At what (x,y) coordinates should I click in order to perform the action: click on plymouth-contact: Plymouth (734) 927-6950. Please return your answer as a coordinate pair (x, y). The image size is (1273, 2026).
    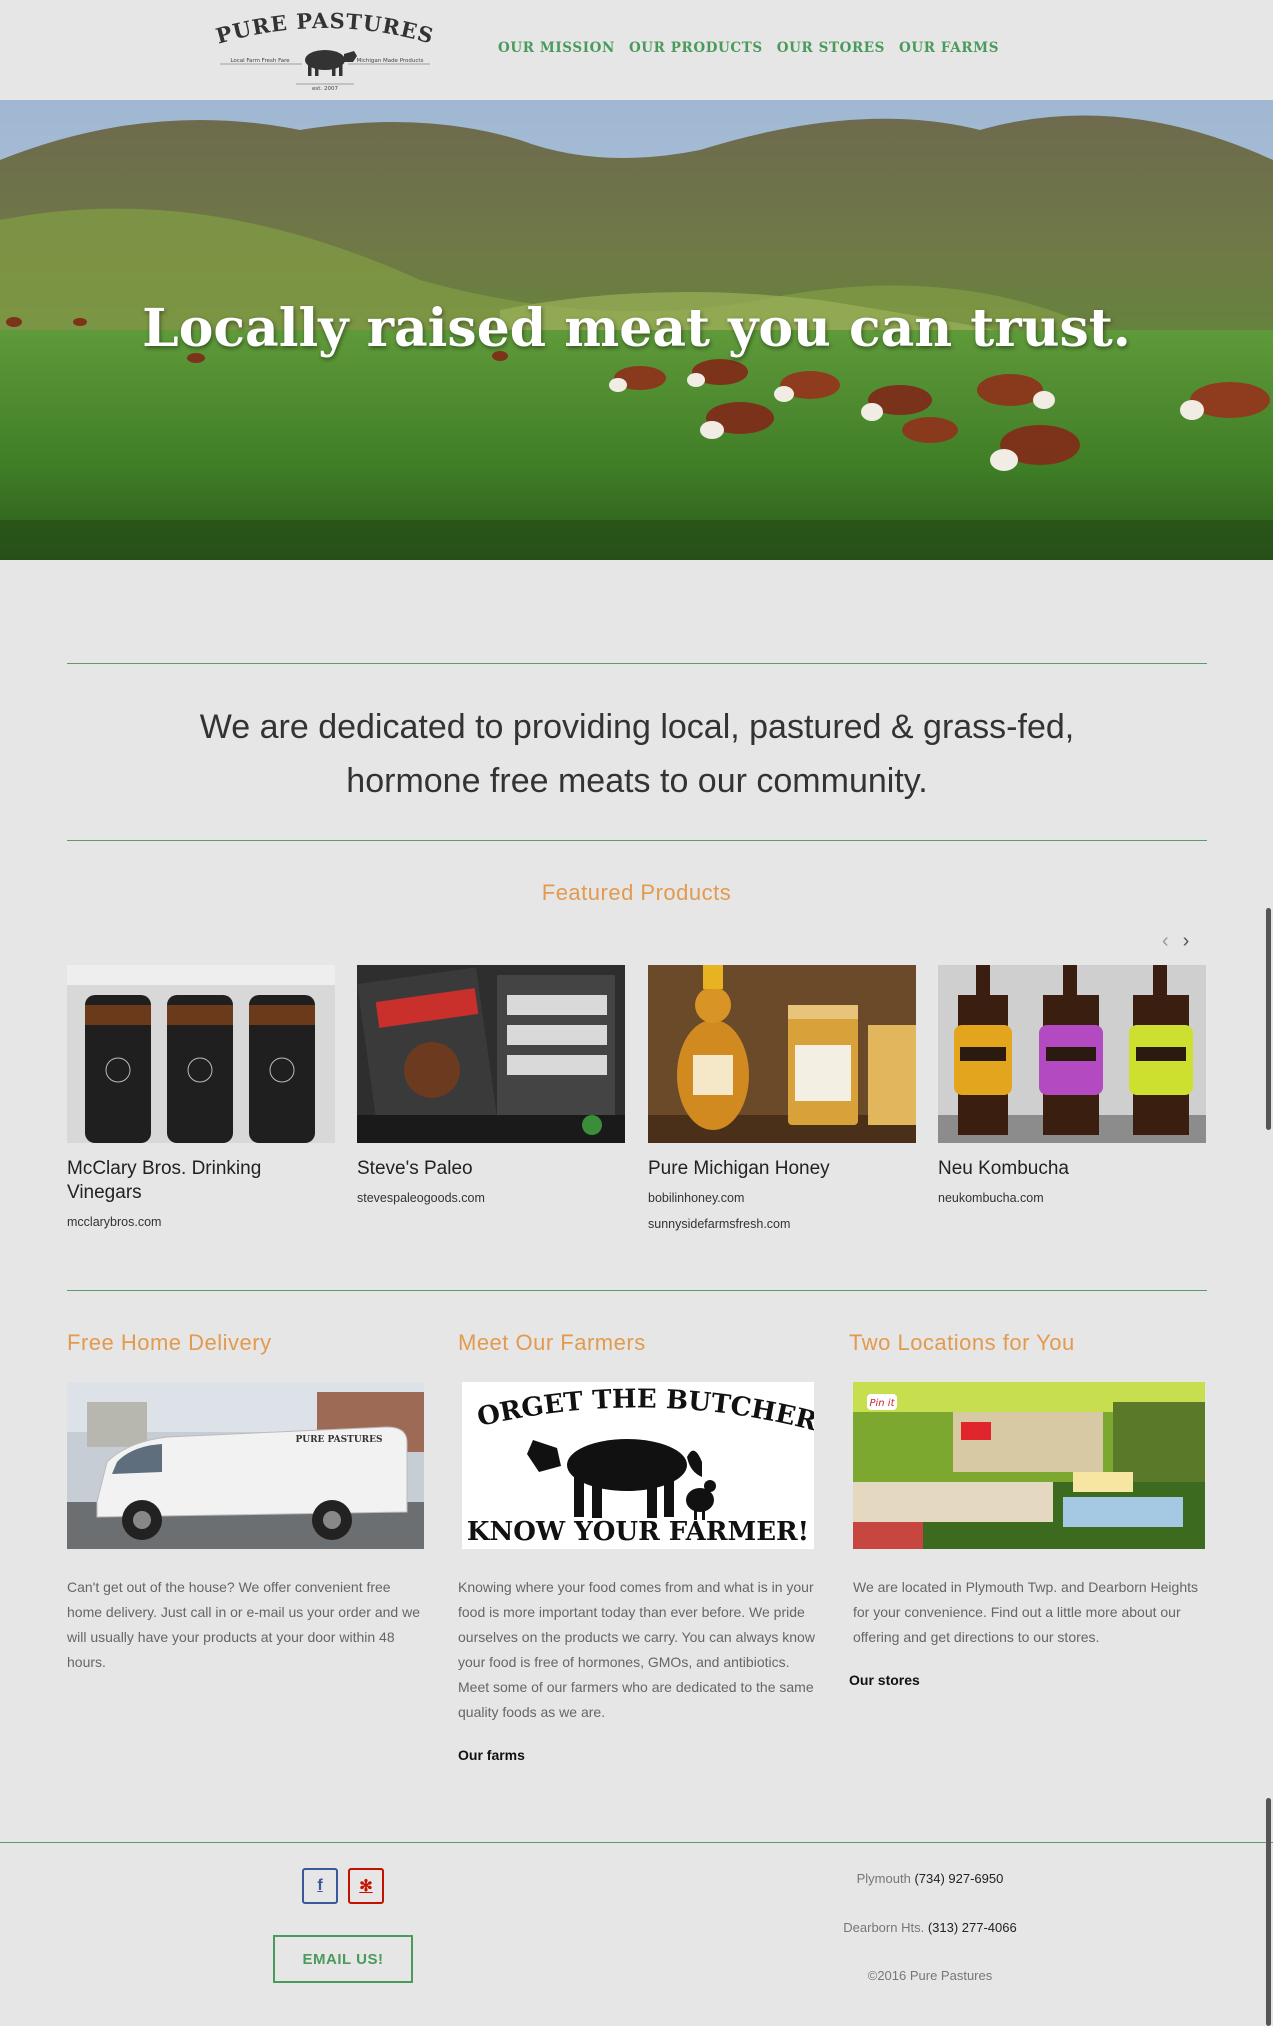
    Looking at the image, I should click on (930, 1878).